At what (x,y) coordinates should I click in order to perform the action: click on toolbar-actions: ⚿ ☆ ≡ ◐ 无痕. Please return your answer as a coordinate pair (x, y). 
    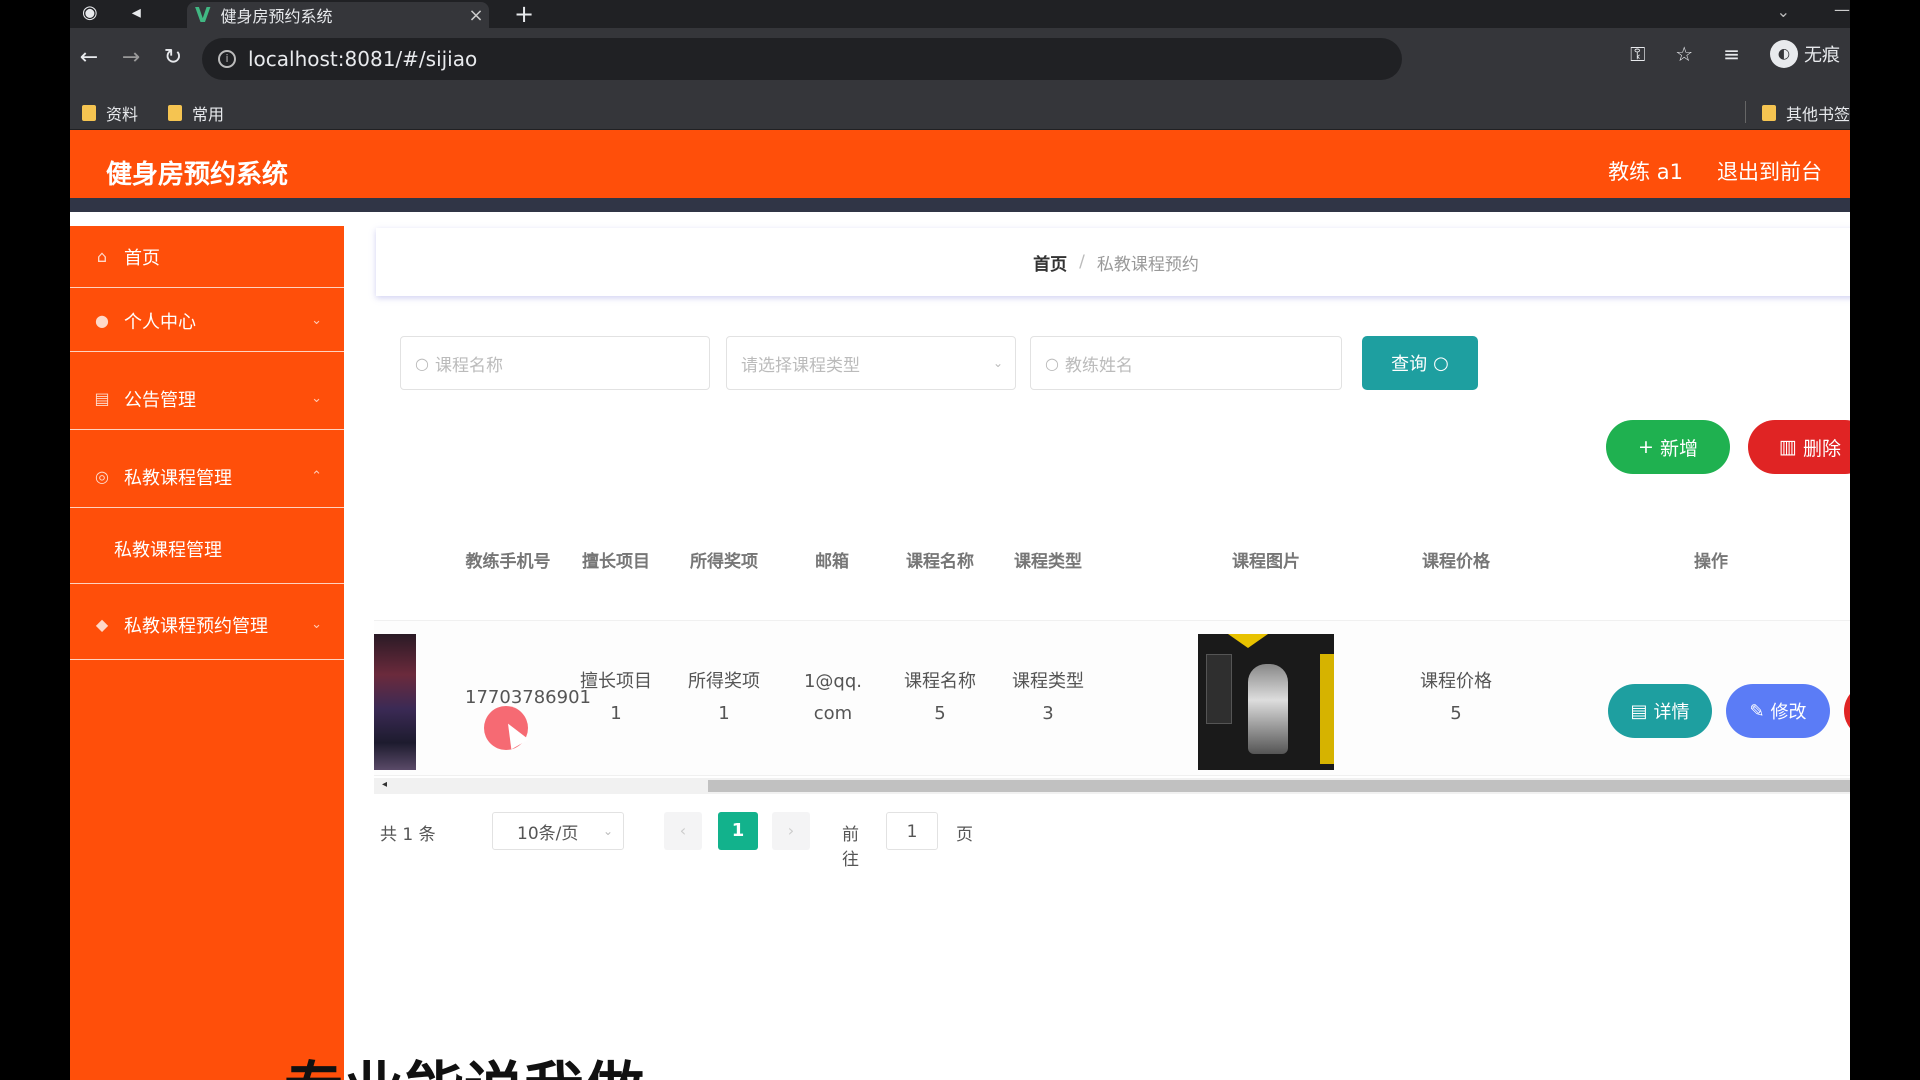
    Looking at the image, I should click on (1735, 54).